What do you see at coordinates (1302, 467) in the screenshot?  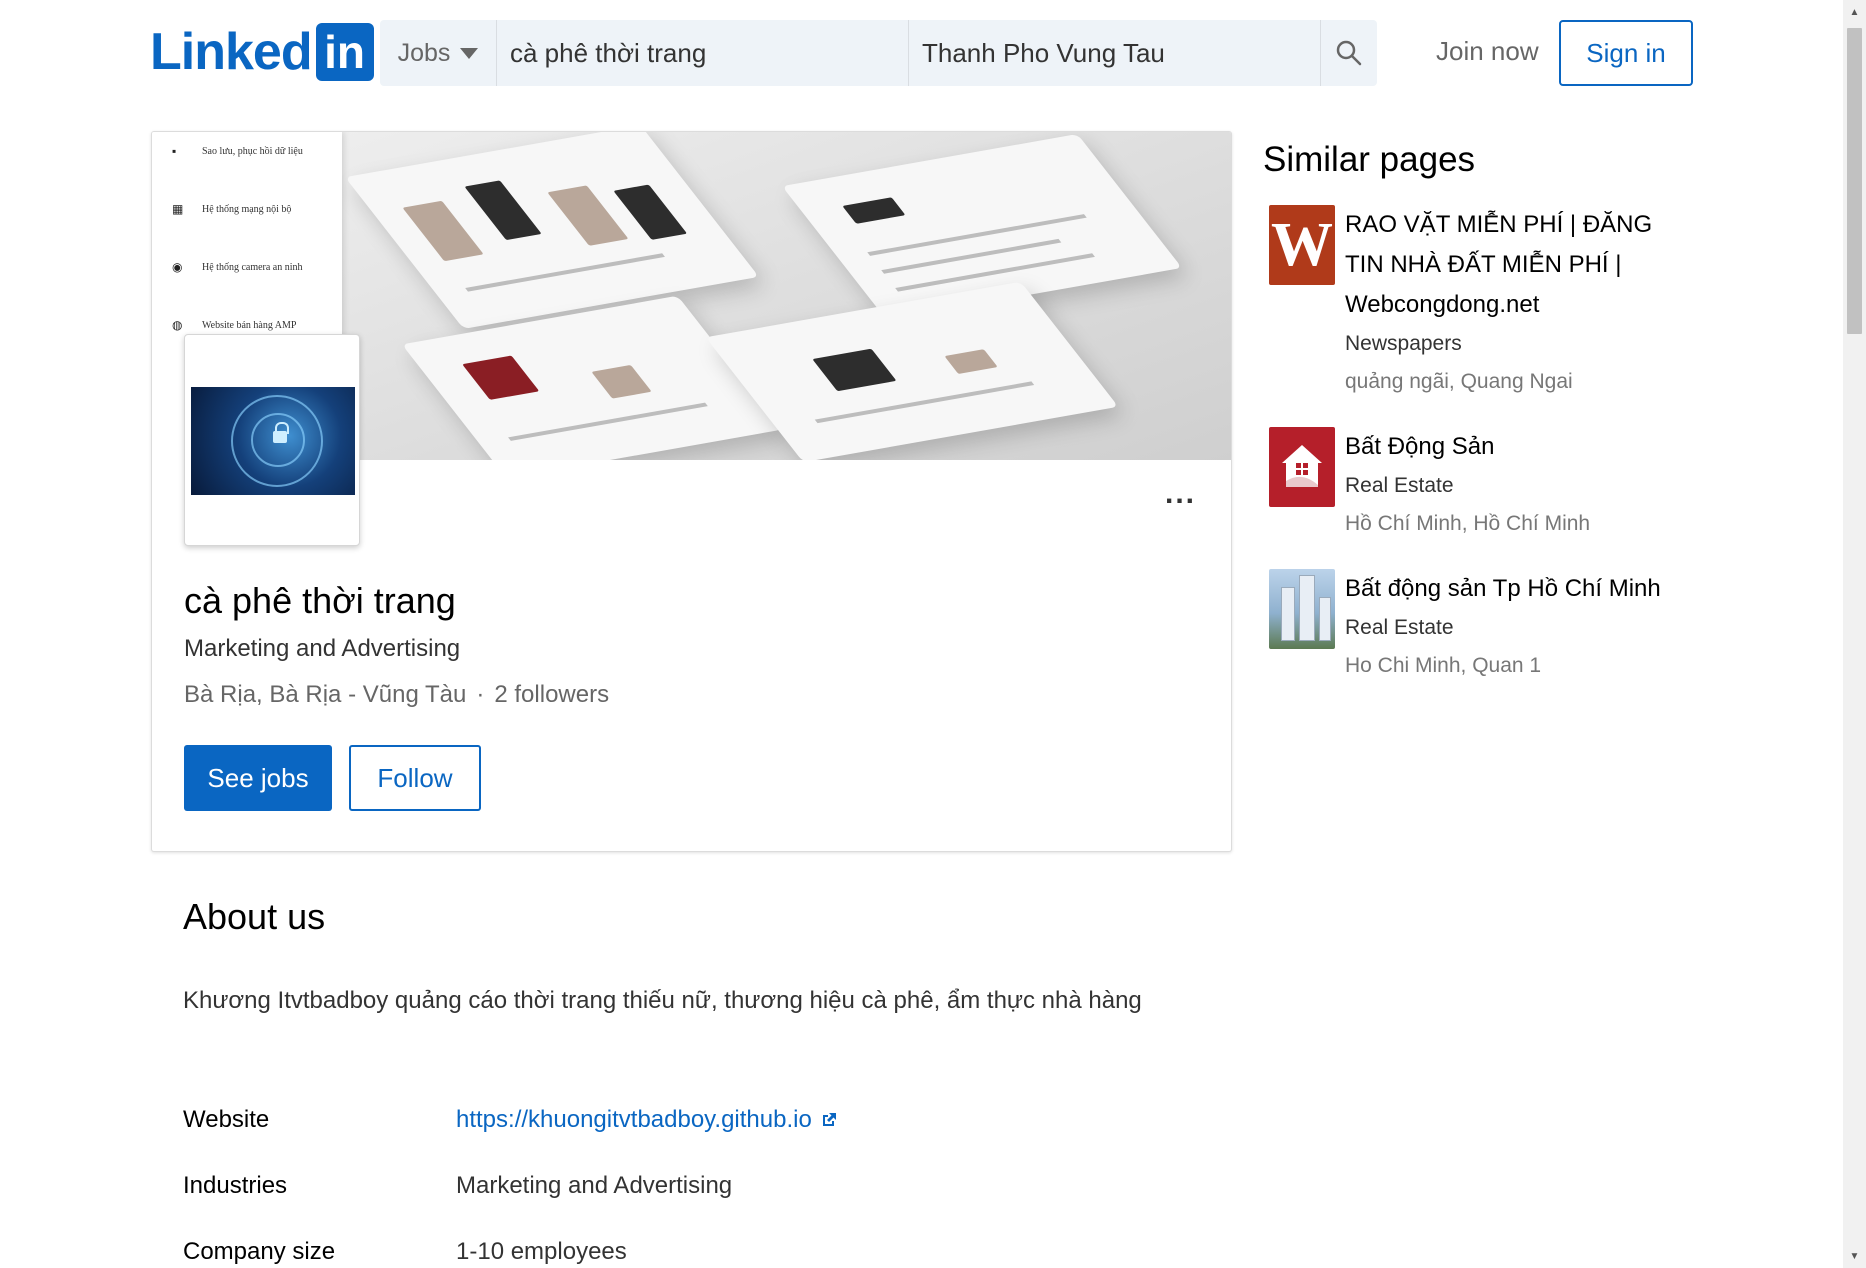 I see `house-icon` at bounding box center [1302, 467].